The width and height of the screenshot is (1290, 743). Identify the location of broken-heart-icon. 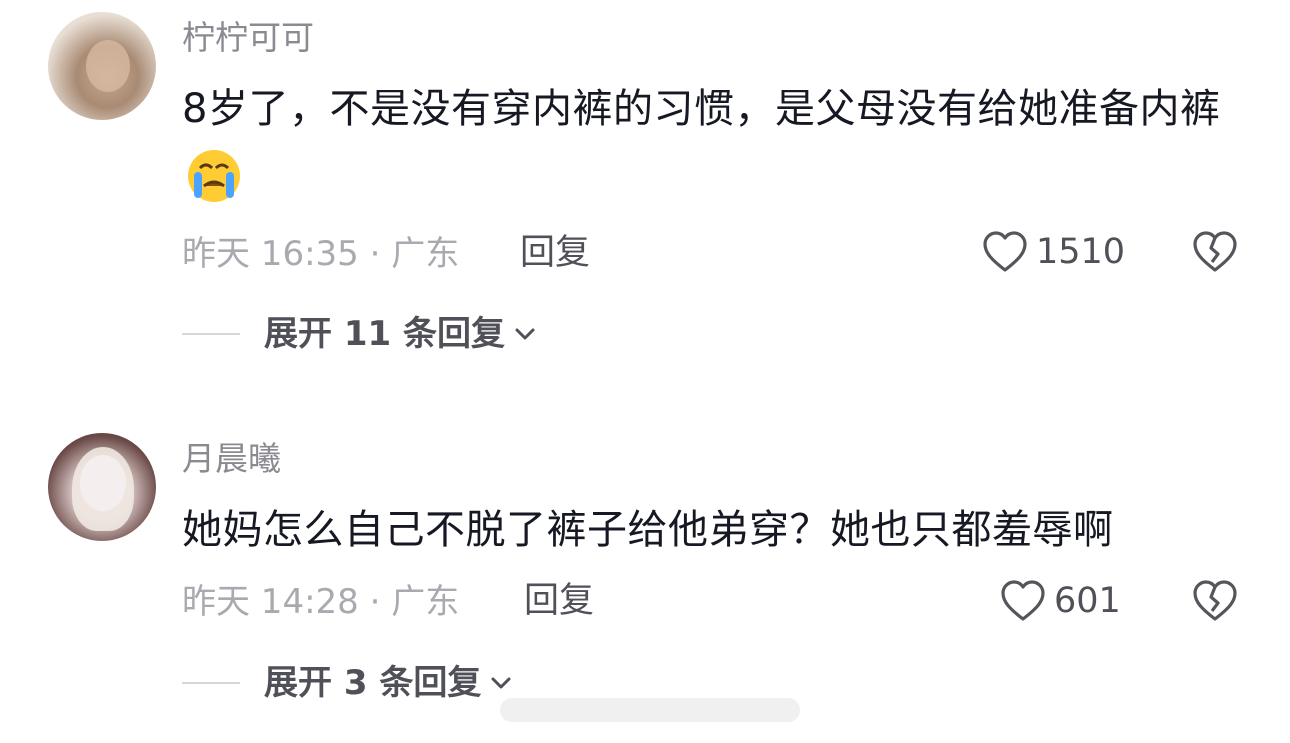
(1215, 600).